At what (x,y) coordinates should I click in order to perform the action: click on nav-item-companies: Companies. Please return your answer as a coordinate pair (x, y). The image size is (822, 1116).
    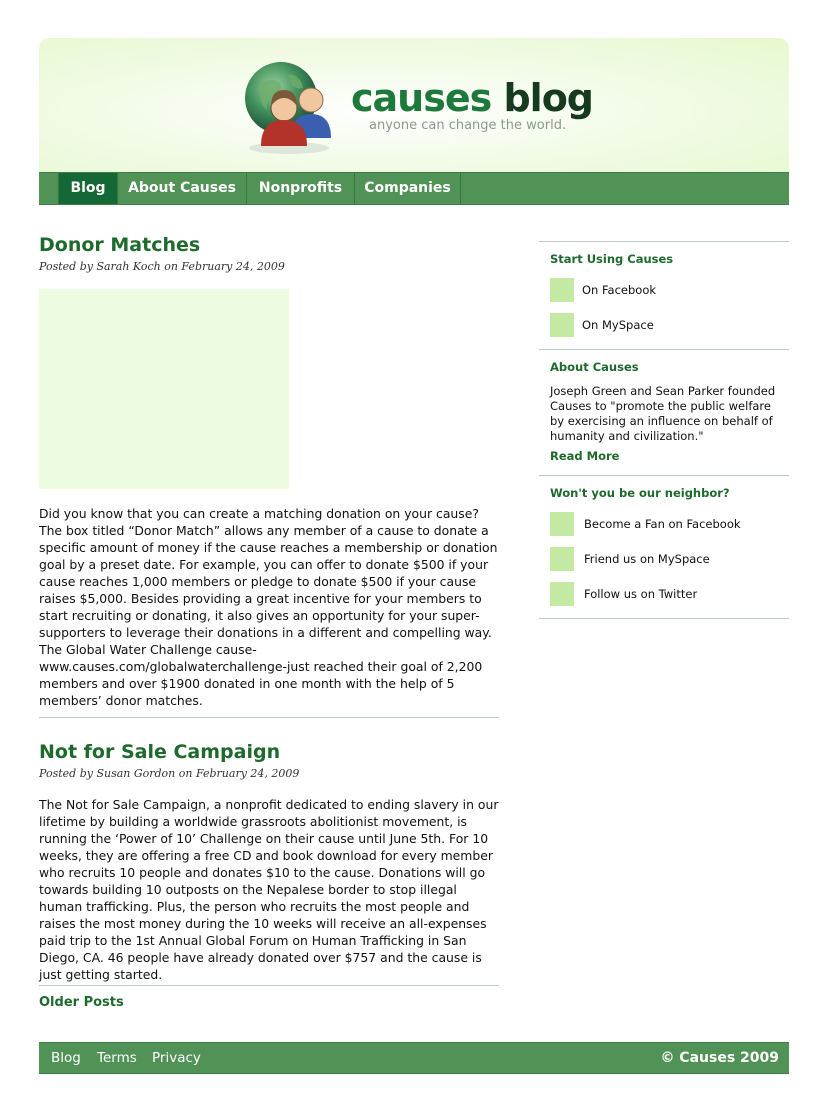
    Looking at the image, I should click on (408, 188).